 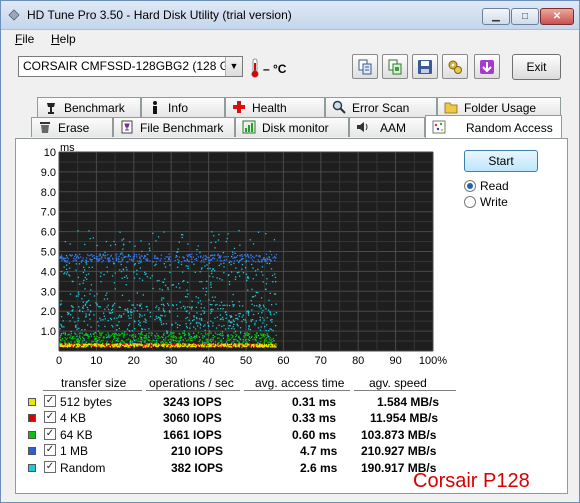 I want to click on start-button: Start, so click(x=501, y=161).